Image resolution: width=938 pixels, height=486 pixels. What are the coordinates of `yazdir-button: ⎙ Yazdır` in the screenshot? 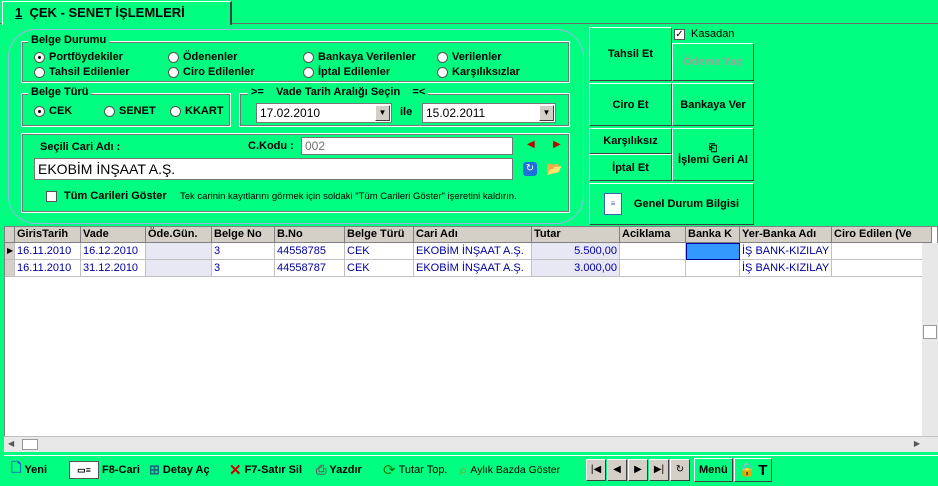 It's located at (339, 470).